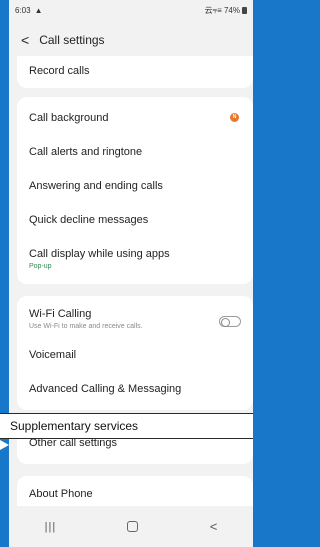  What do you see at coordinates (222, 10) in the screenshot?
I see `status-signal-text: 云⫧≡ 74%` at bounding box center [222, 10].